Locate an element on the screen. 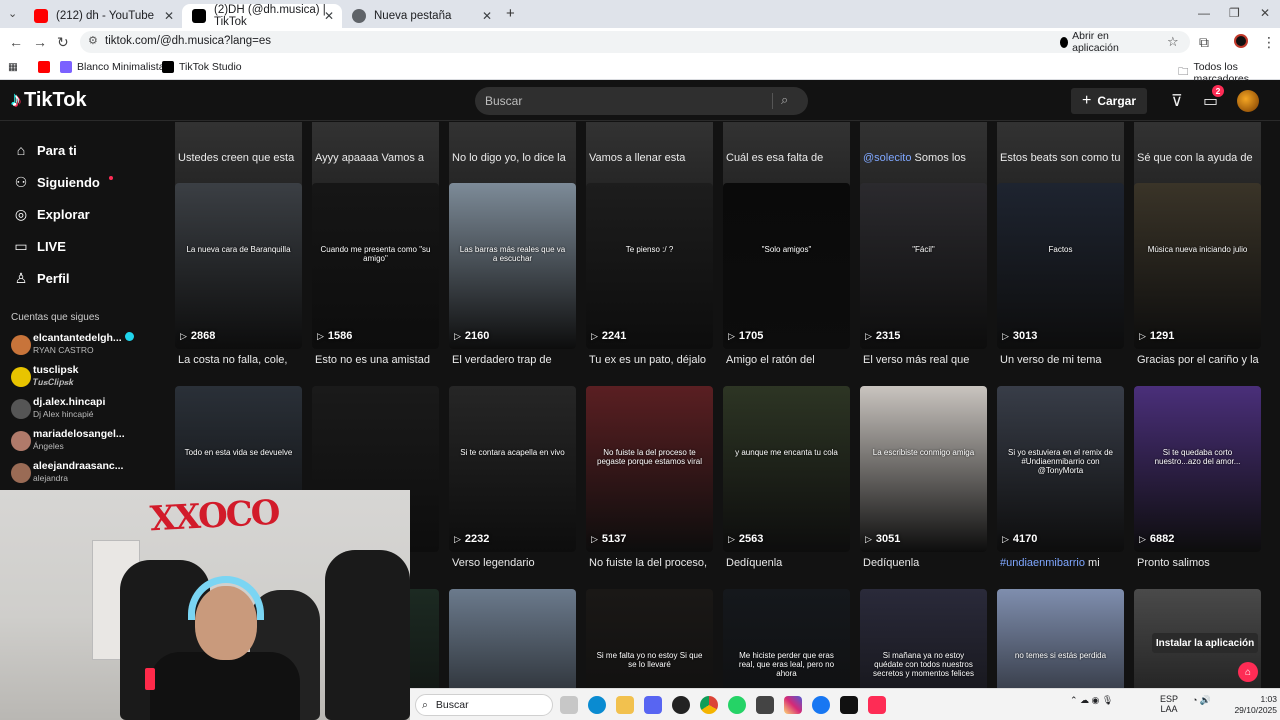 This screenshot has width=1280, height=720. sidebar-item-live: ▭ LIVE is located at coordinates (39, 246).